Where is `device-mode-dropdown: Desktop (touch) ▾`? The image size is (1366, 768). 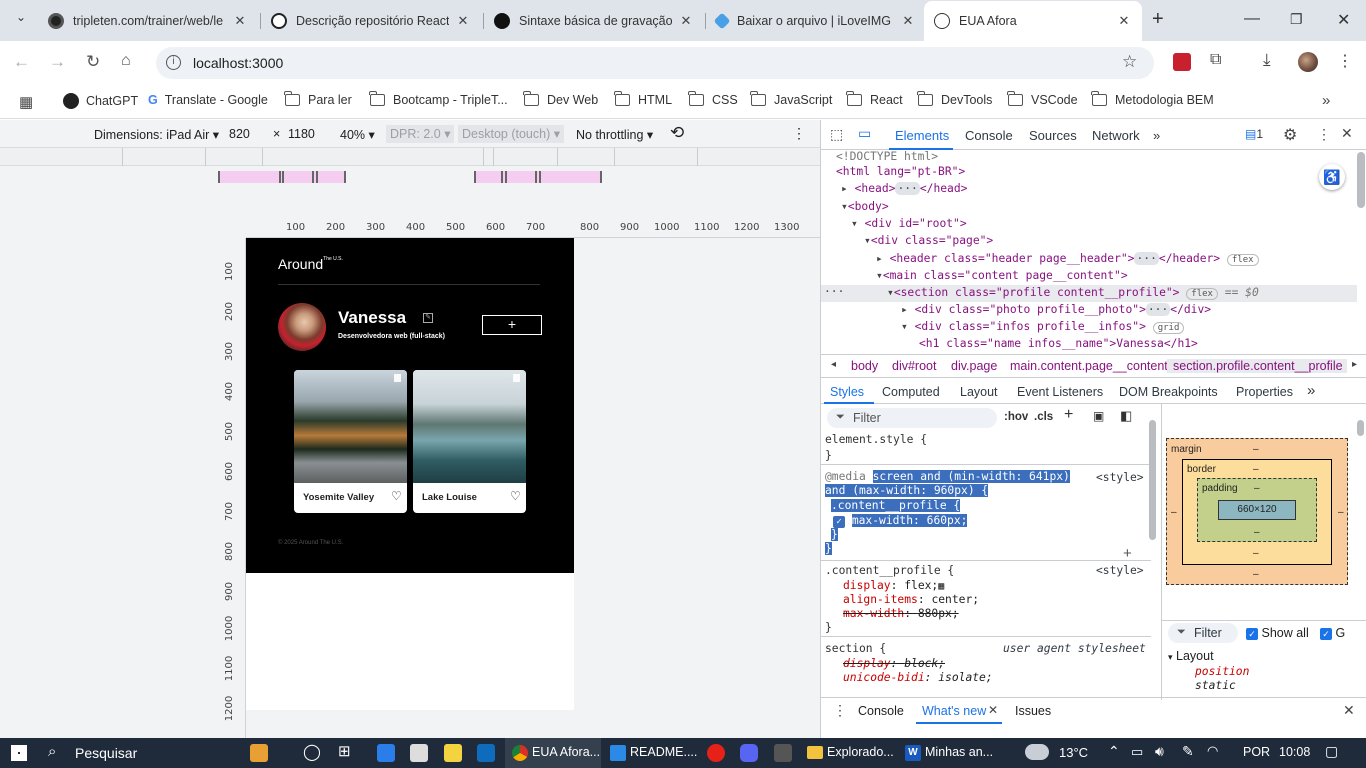 device-mode-dropdown: Desktop (touch) ▾ is located at coordinates (511, 134).